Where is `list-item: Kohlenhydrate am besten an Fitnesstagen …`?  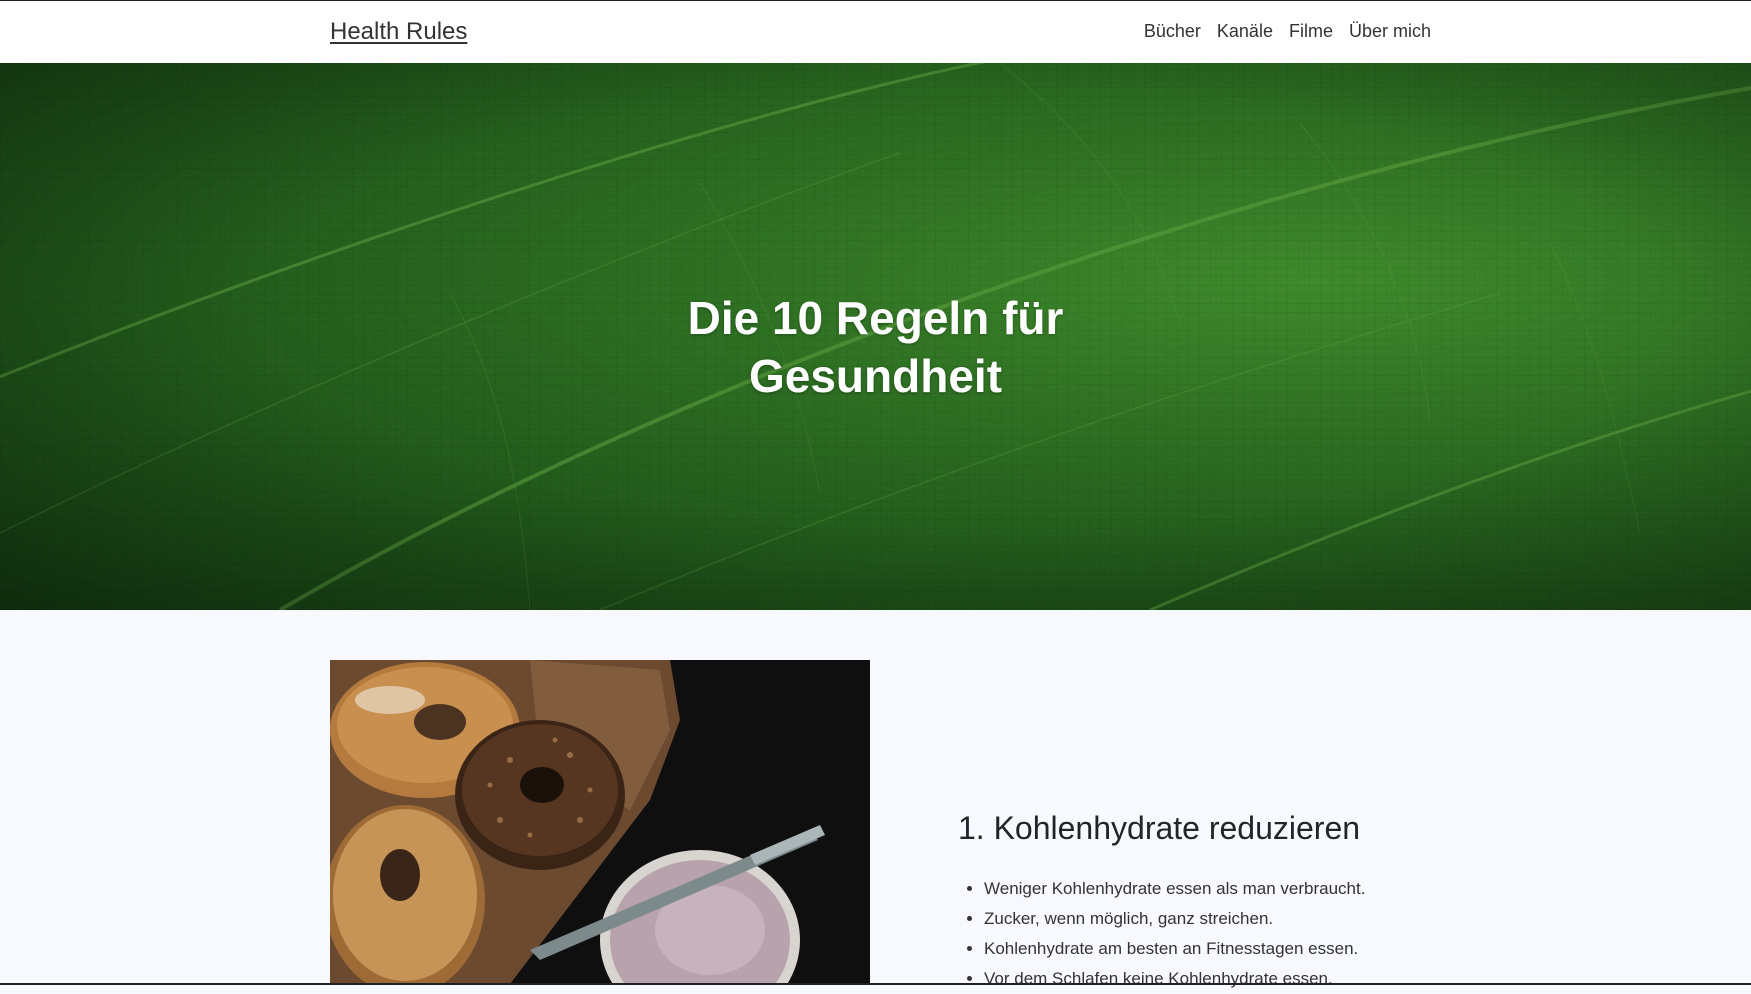 list-item: Kohlenhydrate am besten an Fitnesstagen … is located at coordinates (1174, 949).